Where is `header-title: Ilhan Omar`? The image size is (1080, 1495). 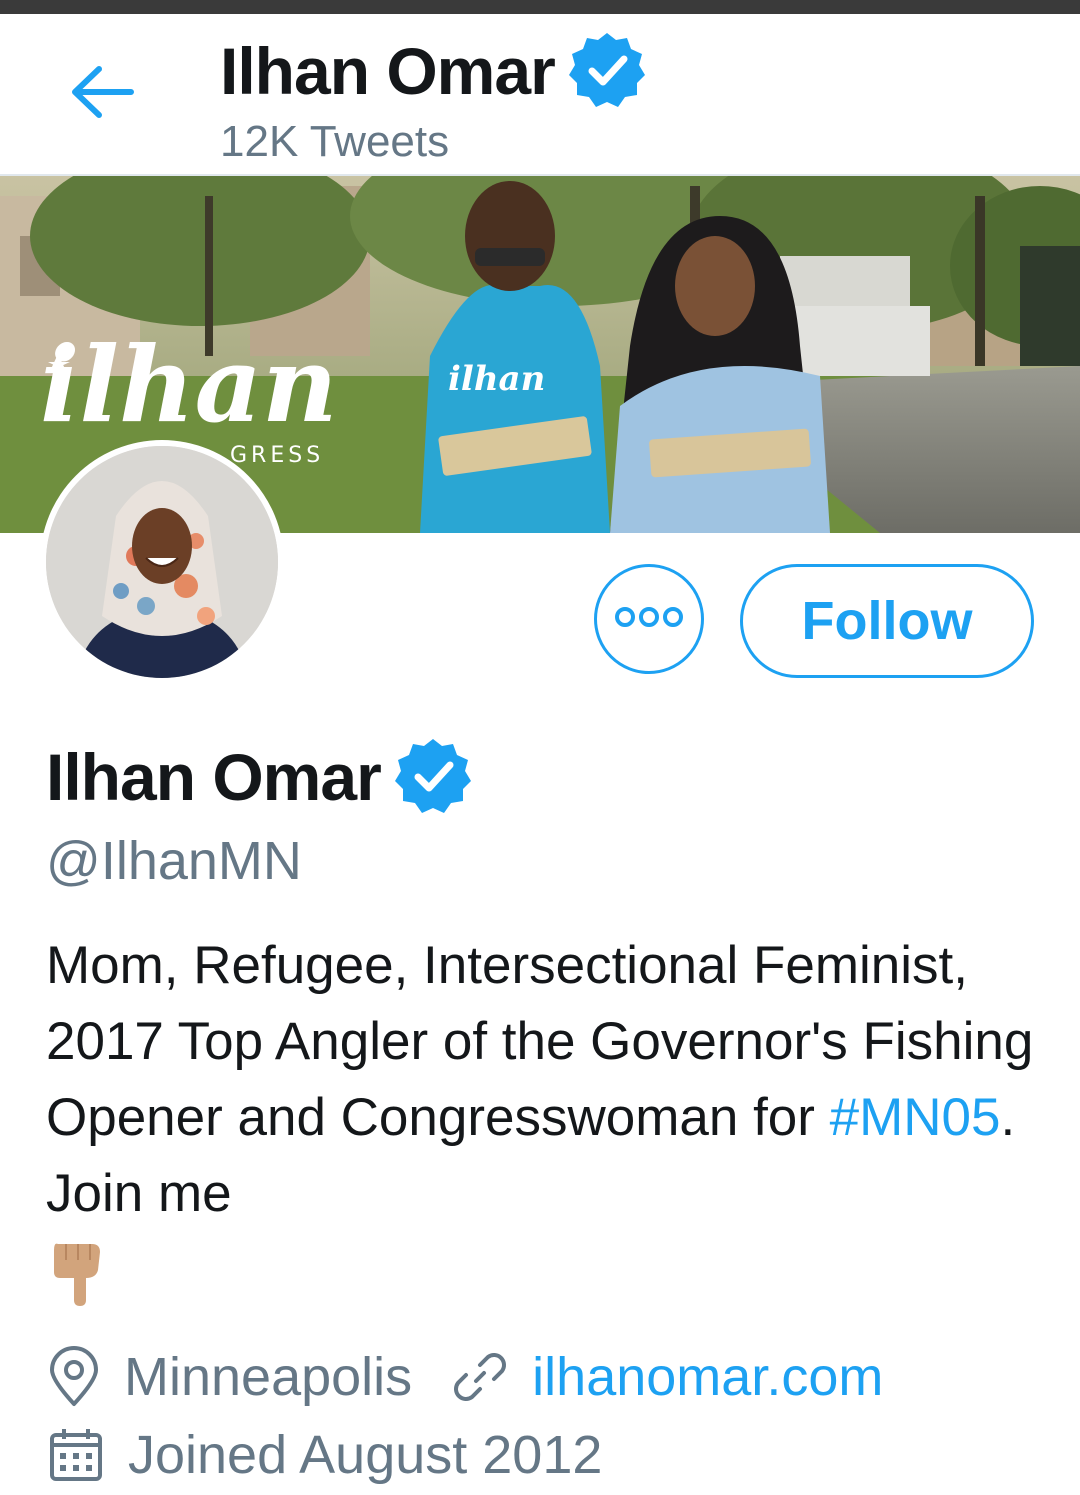 header-title: Ilhan Omar is located at coordinates (388, 70).